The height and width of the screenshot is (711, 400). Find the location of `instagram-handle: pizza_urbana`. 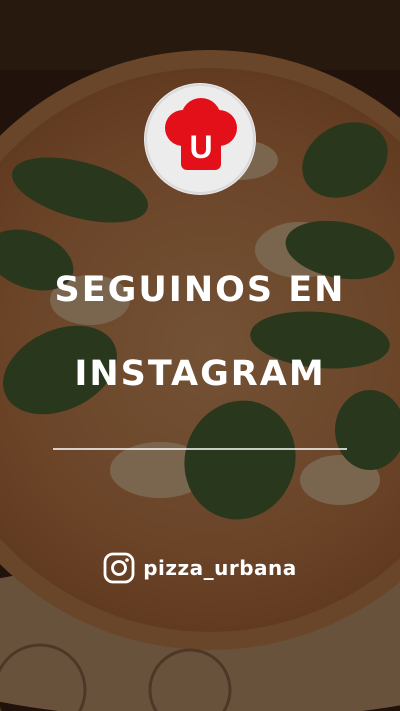

instagram-handle: pizza_urbana is located at coordinates (220, 568).